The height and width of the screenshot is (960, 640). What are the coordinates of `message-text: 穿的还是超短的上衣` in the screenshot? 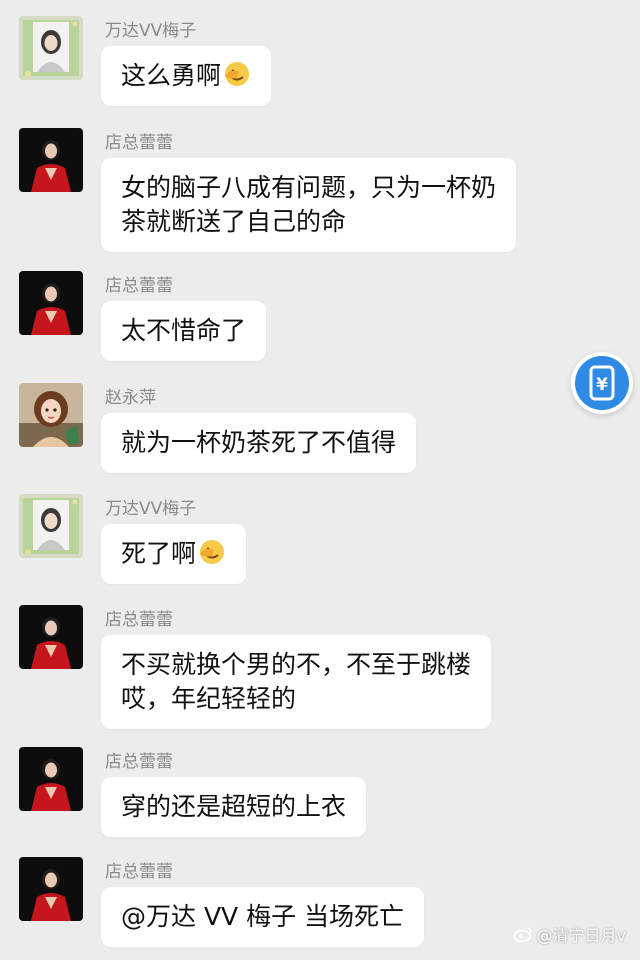 It's located at (234, 806).